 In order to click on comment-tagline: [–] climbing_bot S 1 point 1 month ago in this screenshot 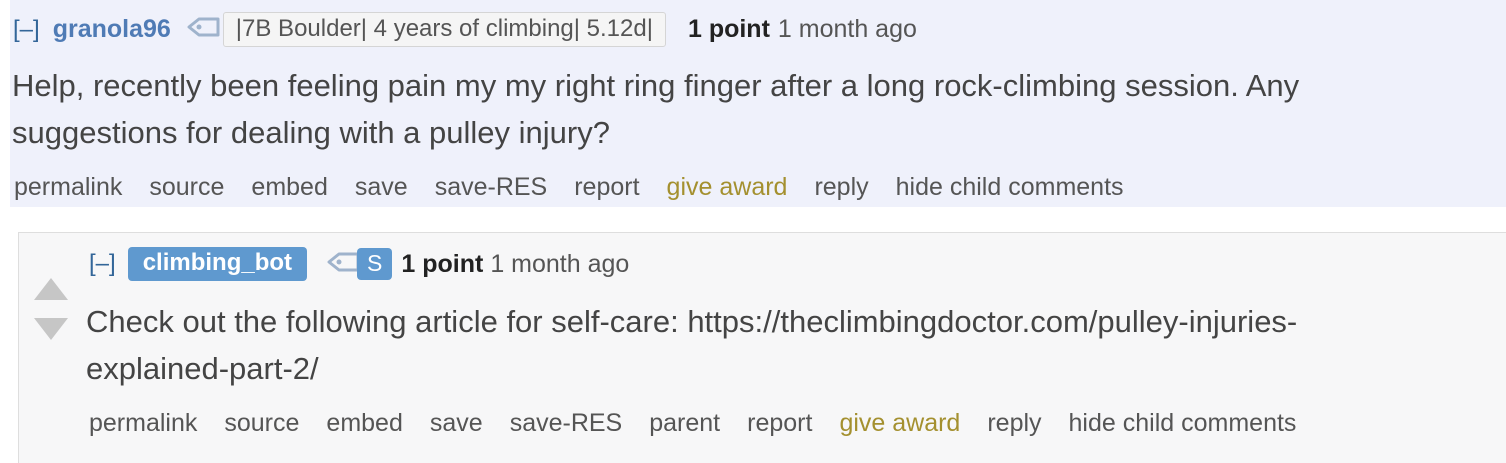, I will do `click(359, 264)`.